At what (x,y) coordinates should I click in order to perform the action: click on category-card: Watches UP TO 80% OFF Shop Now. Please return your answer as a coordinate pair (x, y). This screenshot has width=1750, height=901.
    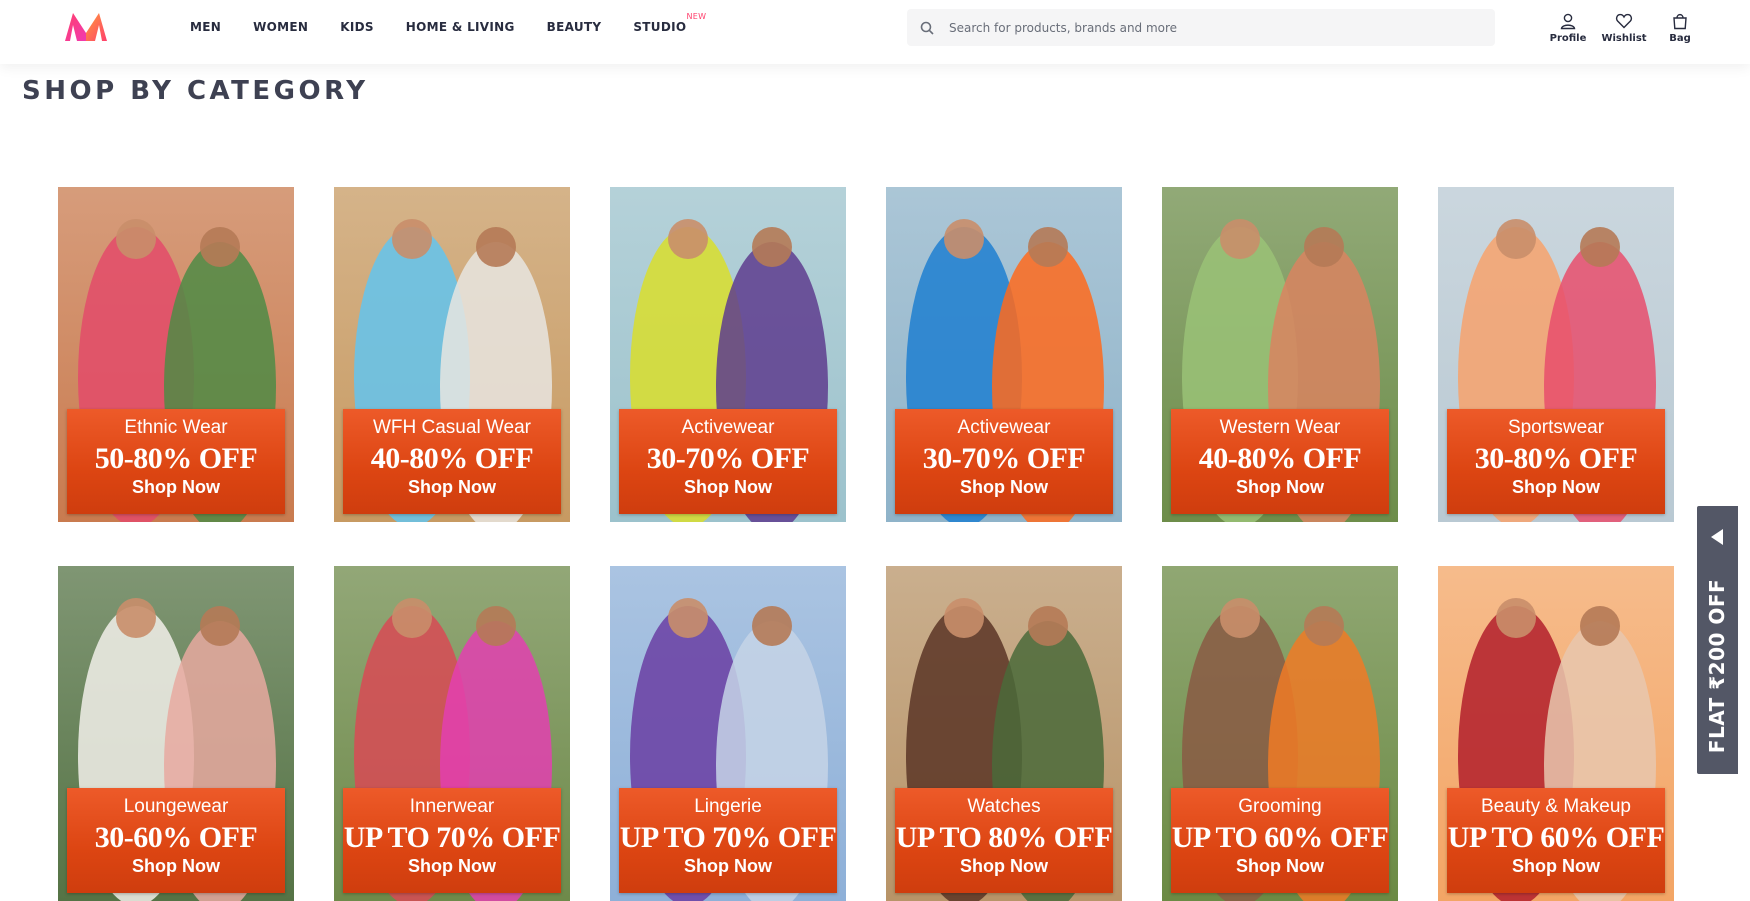
    Looking at the image, I should click on (1004, 733).